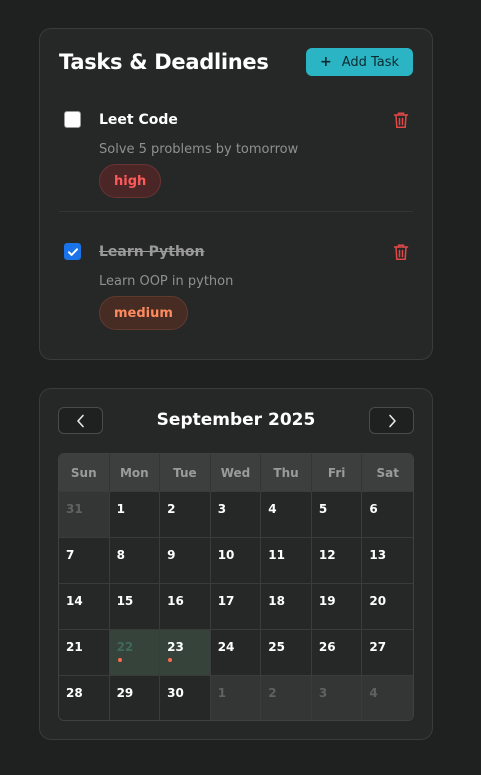 This screenshot has height=775, width=481. Describe the element at coordinates (236, 560) in the screenshot. I see `calendar-day: 10` at that location.